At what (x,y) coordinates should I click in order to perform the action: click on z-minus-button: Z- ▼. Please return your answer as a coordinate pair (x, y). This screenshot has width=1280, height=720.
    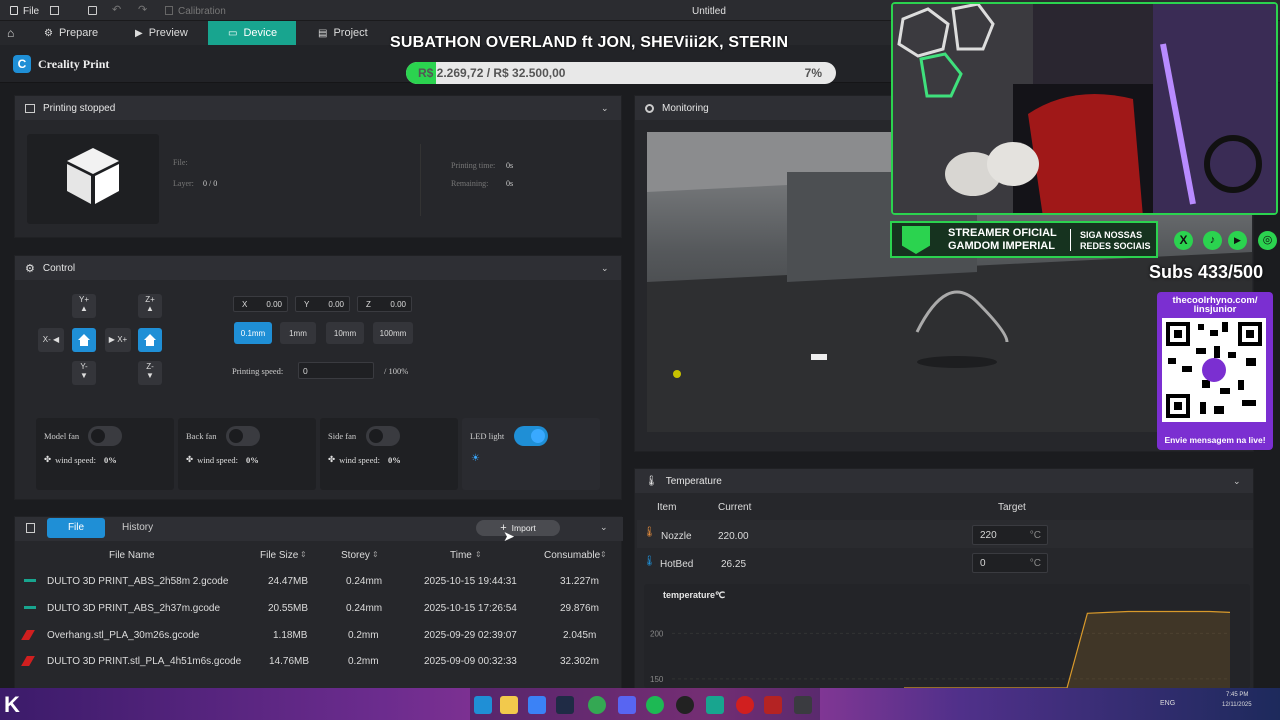
    Looking at the image, I should click on (150, 373).